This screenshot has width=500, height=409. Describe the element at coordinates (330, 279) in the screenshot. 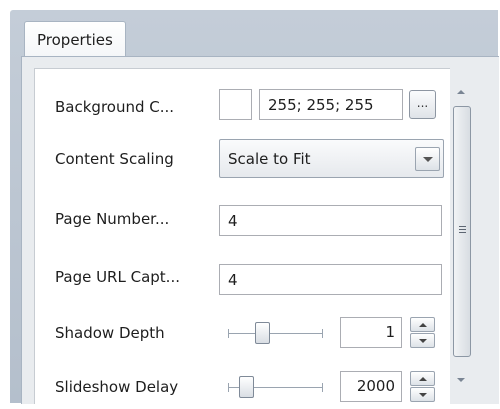

I see `page-url-caption-input: 4` at that location.